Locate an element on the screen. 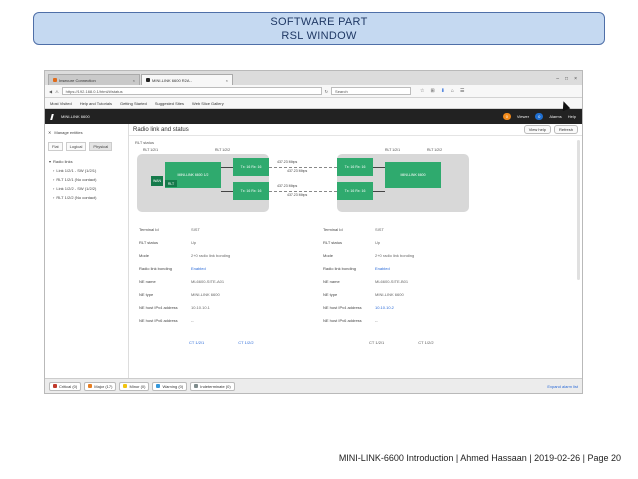  tree-item-rlt-2: › RLT 1/2/2 (No contact) is located at coordinates (86, 197).